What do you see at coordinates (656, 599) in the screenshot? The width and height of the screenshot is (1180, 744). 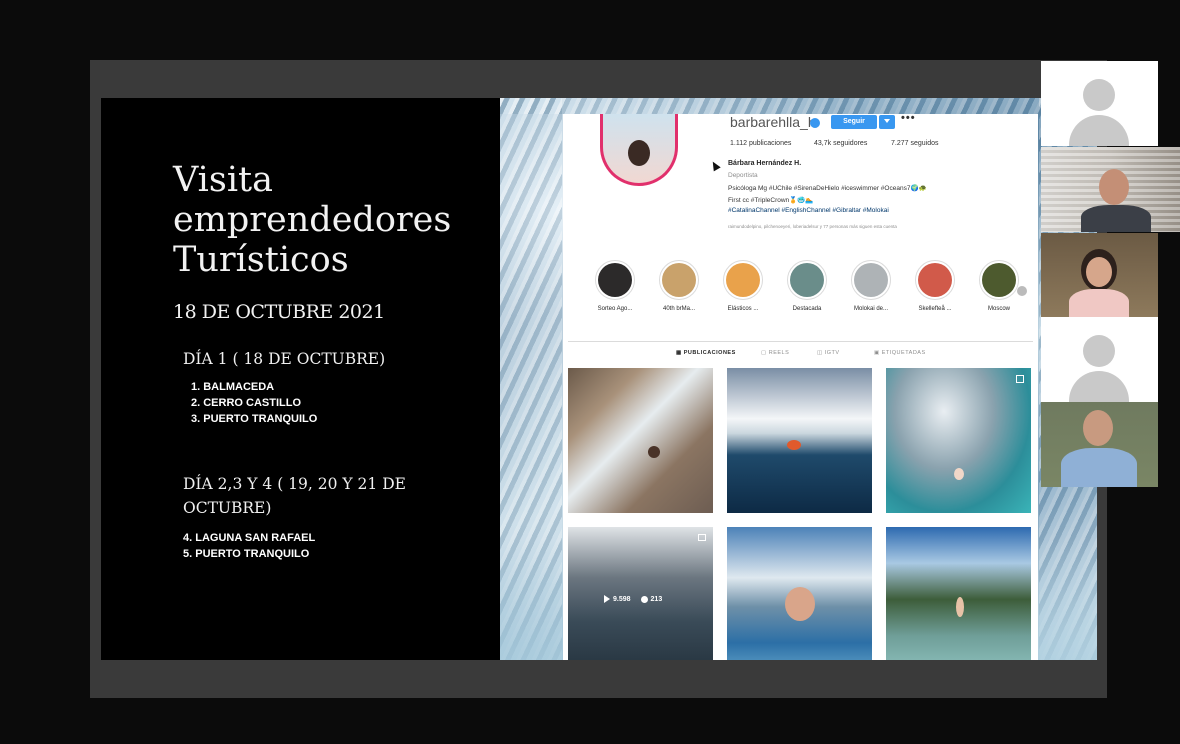 I see `comment-count: 213` at bounding box center [656, 599].